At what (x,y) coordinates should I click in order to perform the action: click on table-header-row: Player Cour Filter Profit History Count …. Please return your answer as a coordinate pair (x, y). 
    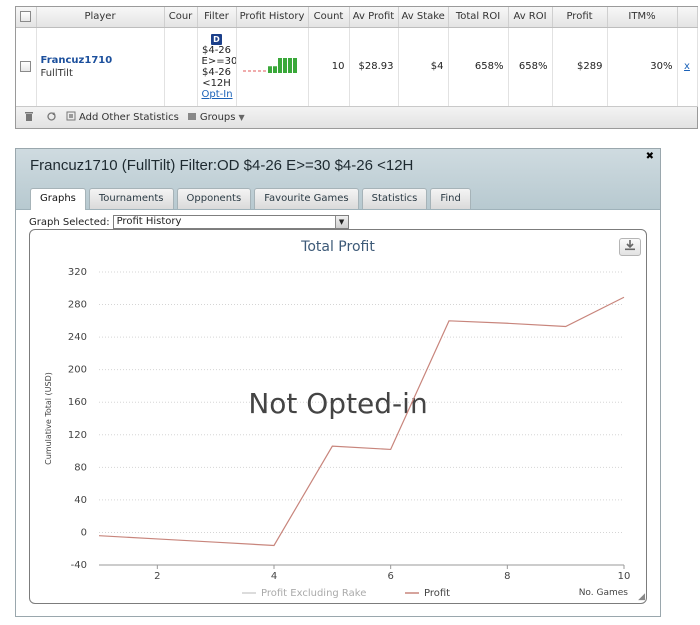
    Looking at the image, I should click on (357, 17).